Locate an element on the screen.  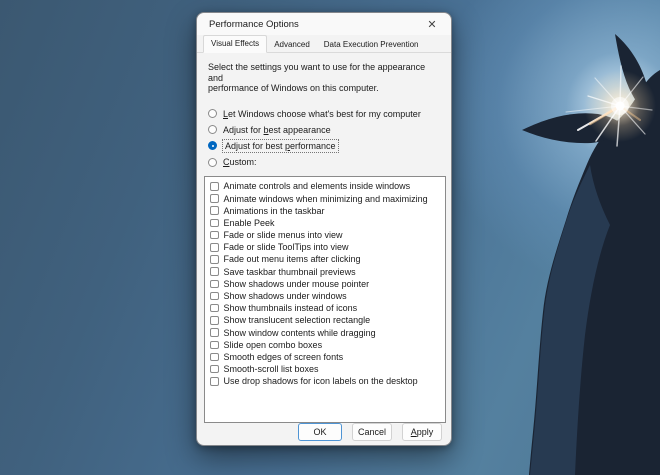
checkbox-label: Show translucent selection rectangle is located at coordinates (297, 320).